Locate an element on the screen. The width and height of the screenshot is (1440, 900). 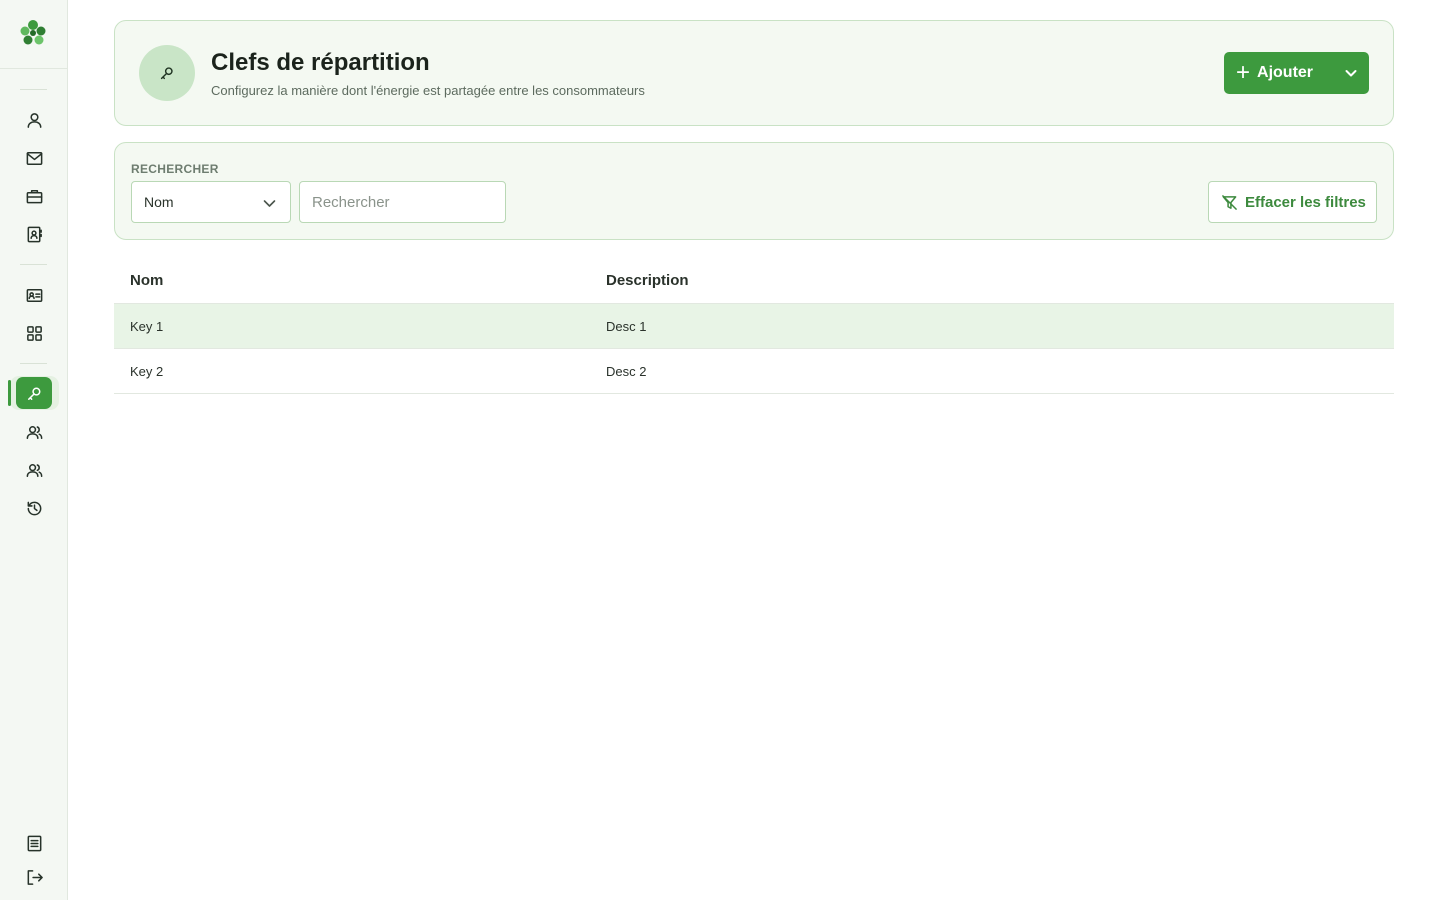
filter-off-icon is located at coordinates (1229, 202).